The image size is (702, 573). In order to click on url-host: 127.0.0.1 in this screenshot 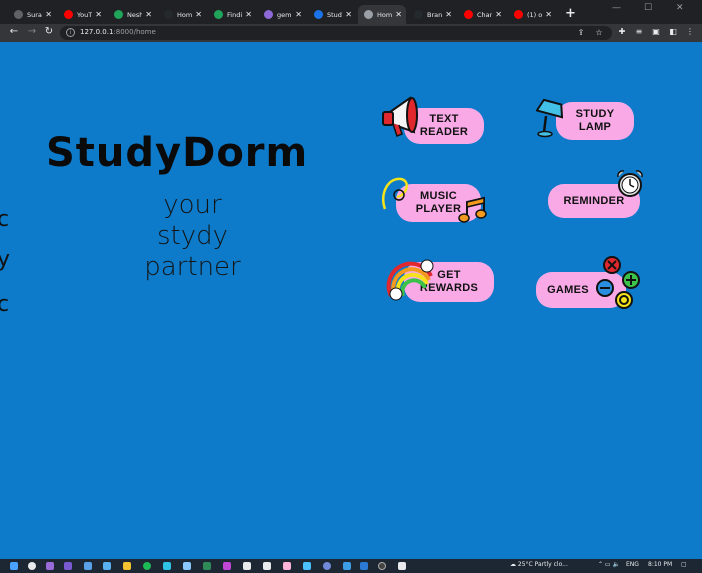, I will do `click(97, 32)`.